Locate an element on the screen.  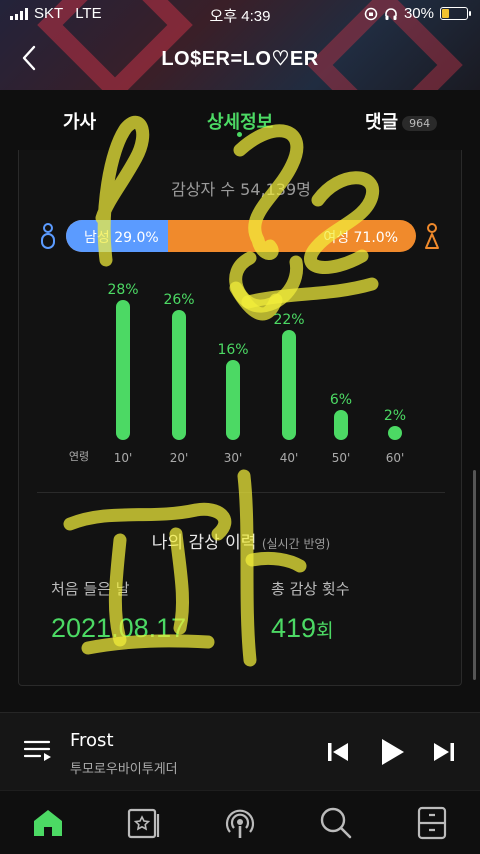
history-heading: 나의 감상 이력 is located at coordinates (204, 543).